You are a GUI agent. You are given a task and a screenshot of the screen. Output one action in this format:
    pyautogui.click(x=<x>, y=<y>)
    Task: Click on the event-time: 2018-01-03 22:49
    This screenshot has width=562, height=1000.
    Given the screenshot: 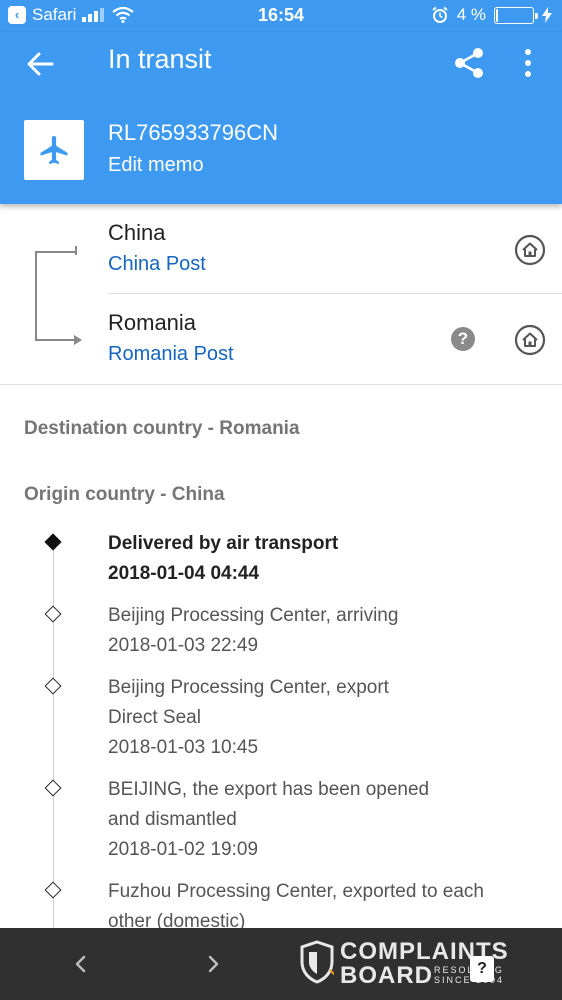 What is the action you would take?
    pyautogui.click(x=183, y=645)
    